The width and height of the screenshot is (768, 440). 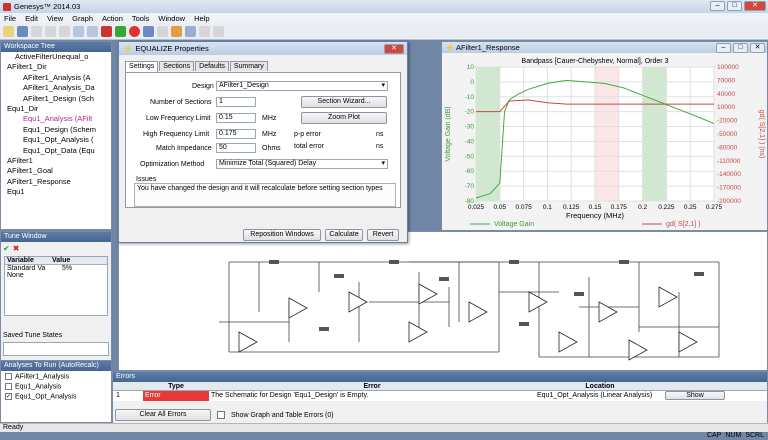 What do you see at coordinates (595, 395) in the screenshot?
I see `error-location: Equ1_Opt_Analysis (Linear Analysis)` at bounding box center [595, 395].